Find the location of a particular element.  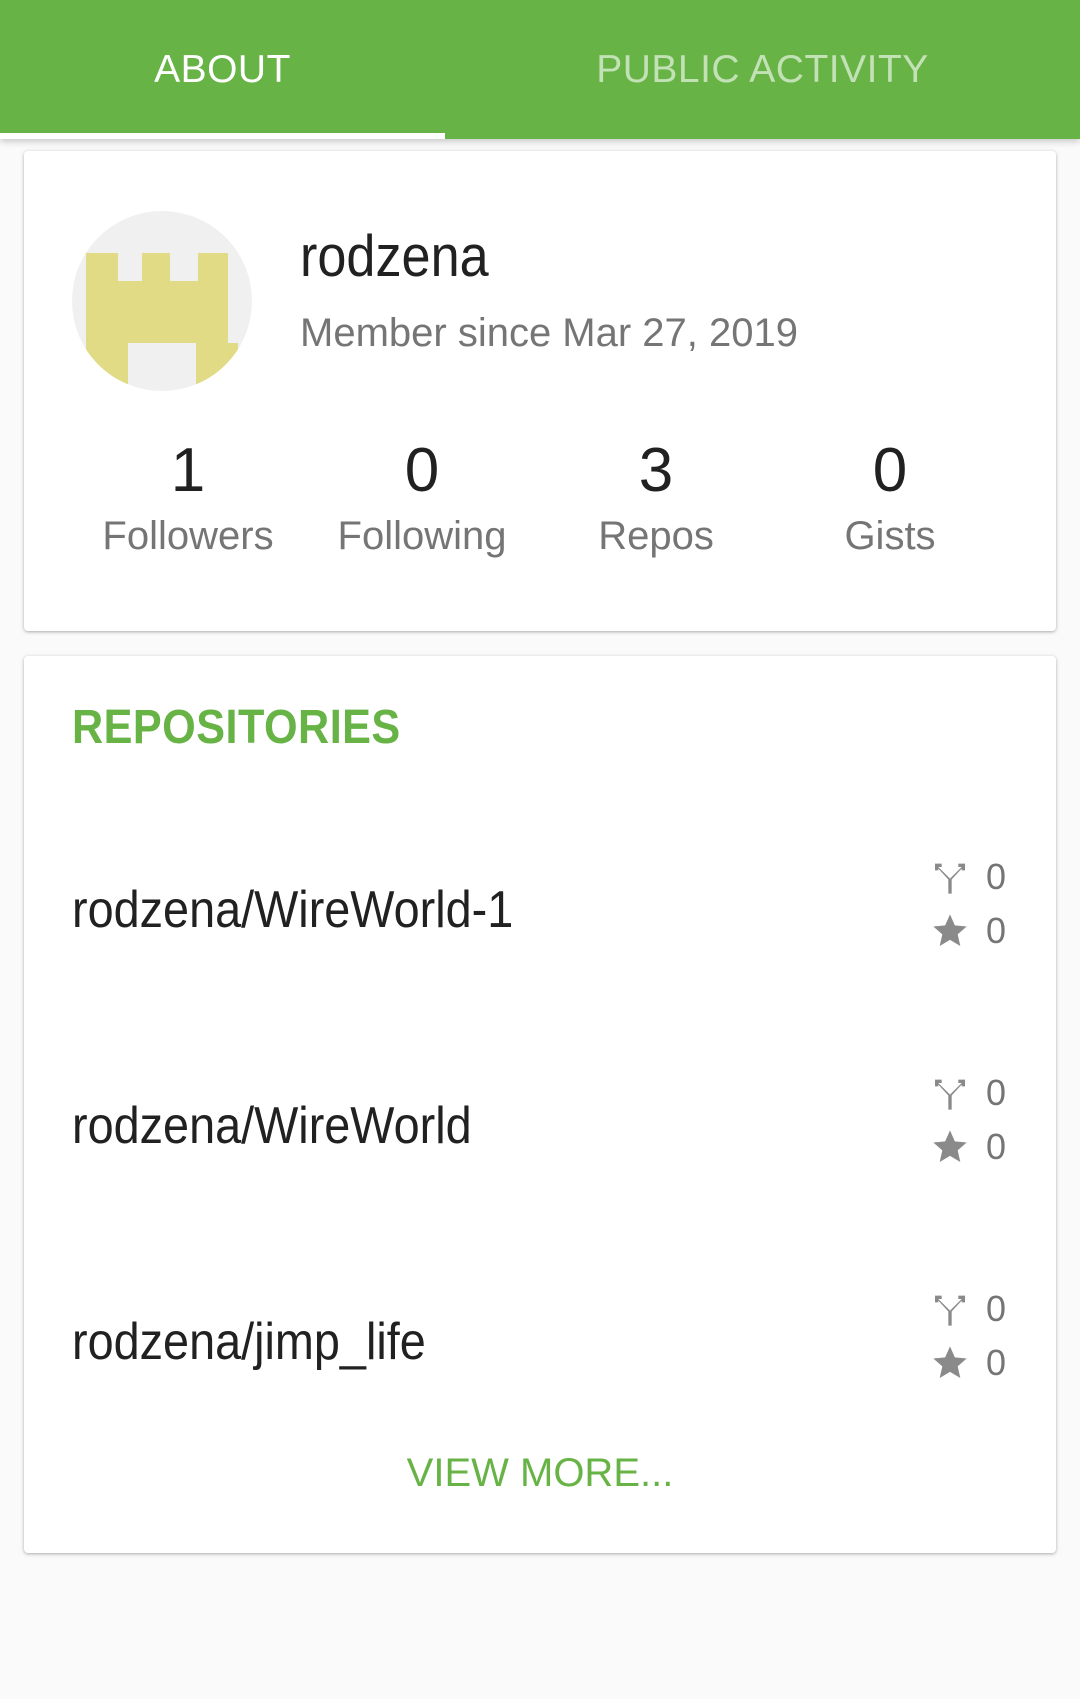

tab-indicator is located at coordinates (222, 136).